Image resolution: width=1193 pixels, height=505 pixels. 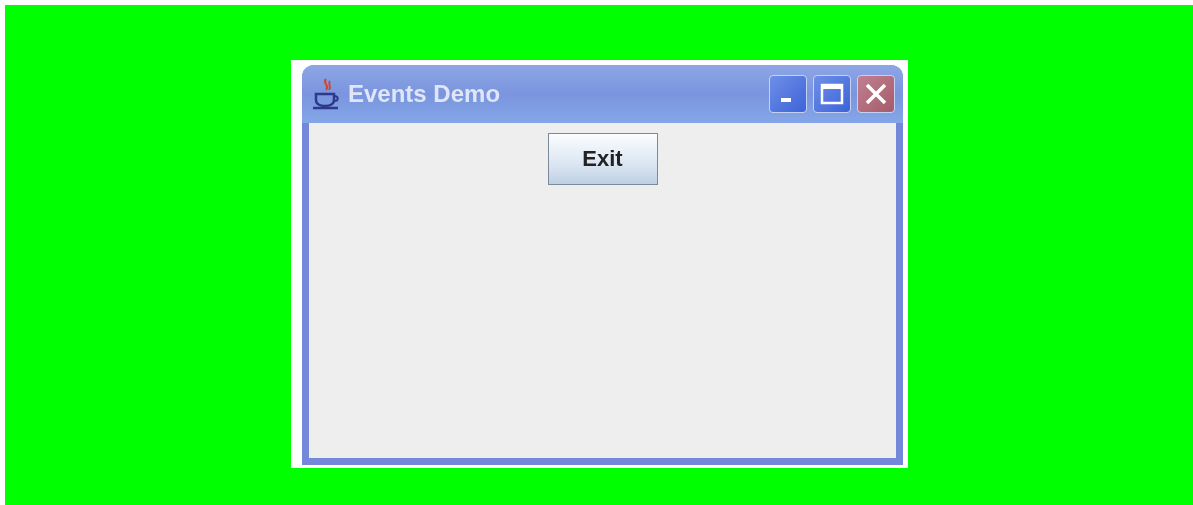 I want to click on maximize-icon, so click(x=832, y=94).